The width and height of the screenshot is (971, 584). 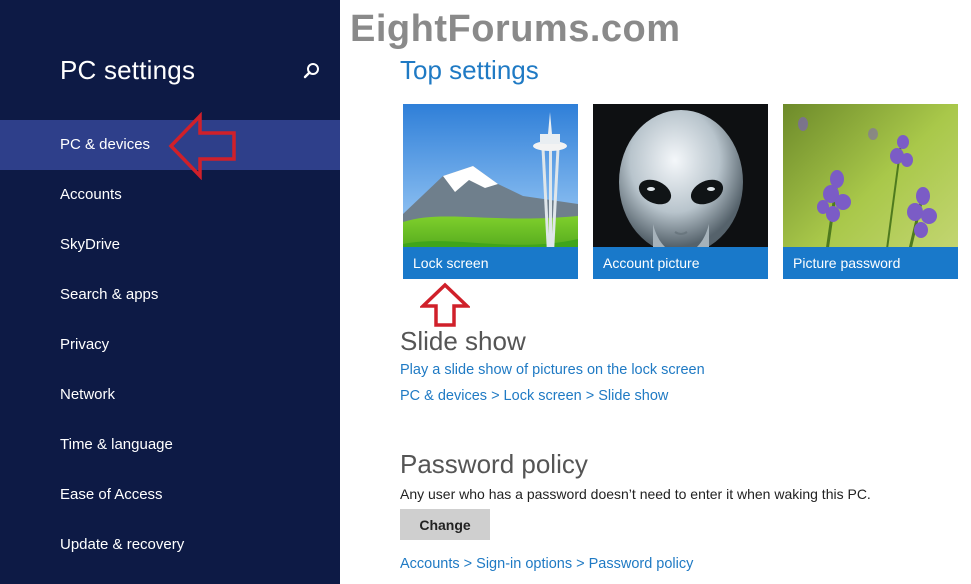 What do you see at coordinates (534, 396) in the screenshot?
I see `slide-show-breadcrumb: PC & devices > Lock screen > Slide show` at bounding box center [534, 396].